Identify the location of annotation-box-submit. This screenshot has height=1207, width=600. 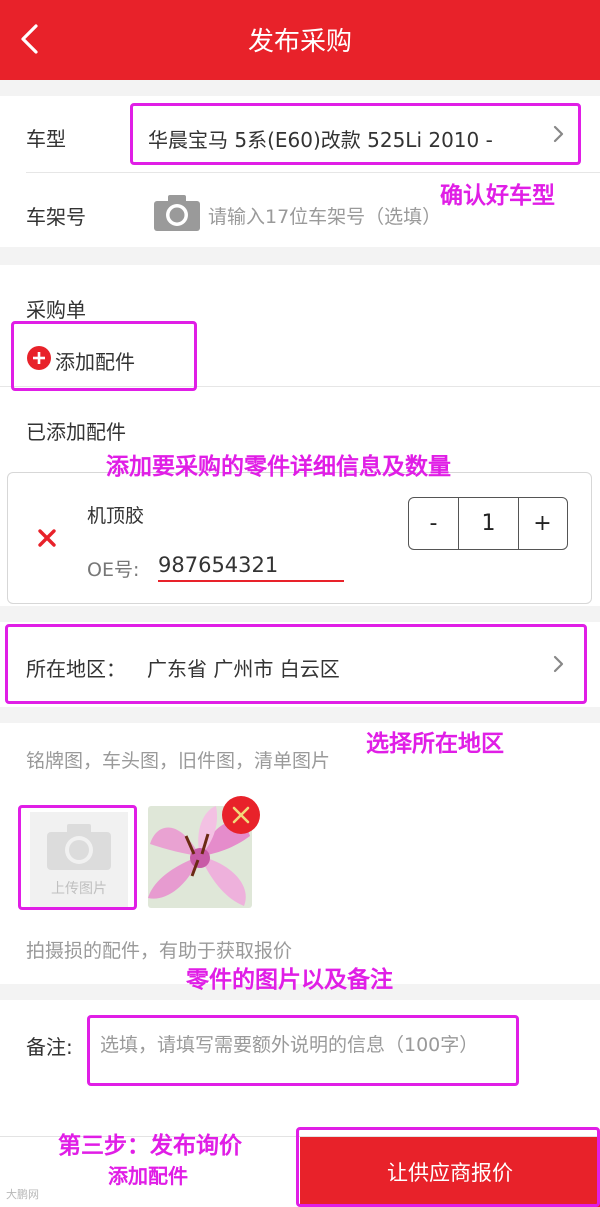
(448, 1167).